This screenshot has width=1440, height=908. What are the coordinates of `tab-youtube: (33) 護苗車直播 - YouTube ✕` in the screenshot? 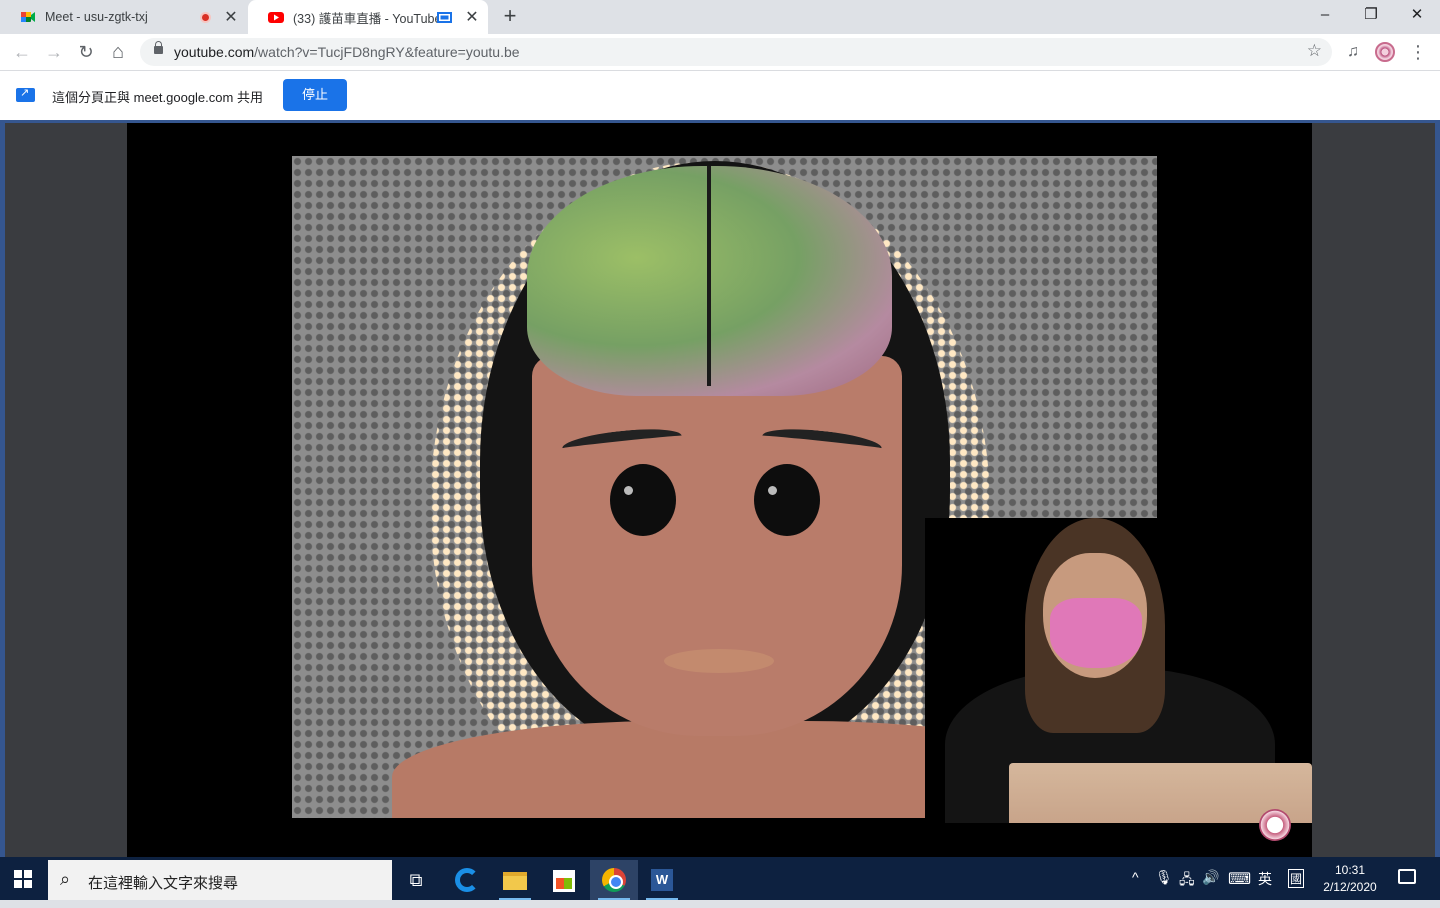 It's located at (368, 17).